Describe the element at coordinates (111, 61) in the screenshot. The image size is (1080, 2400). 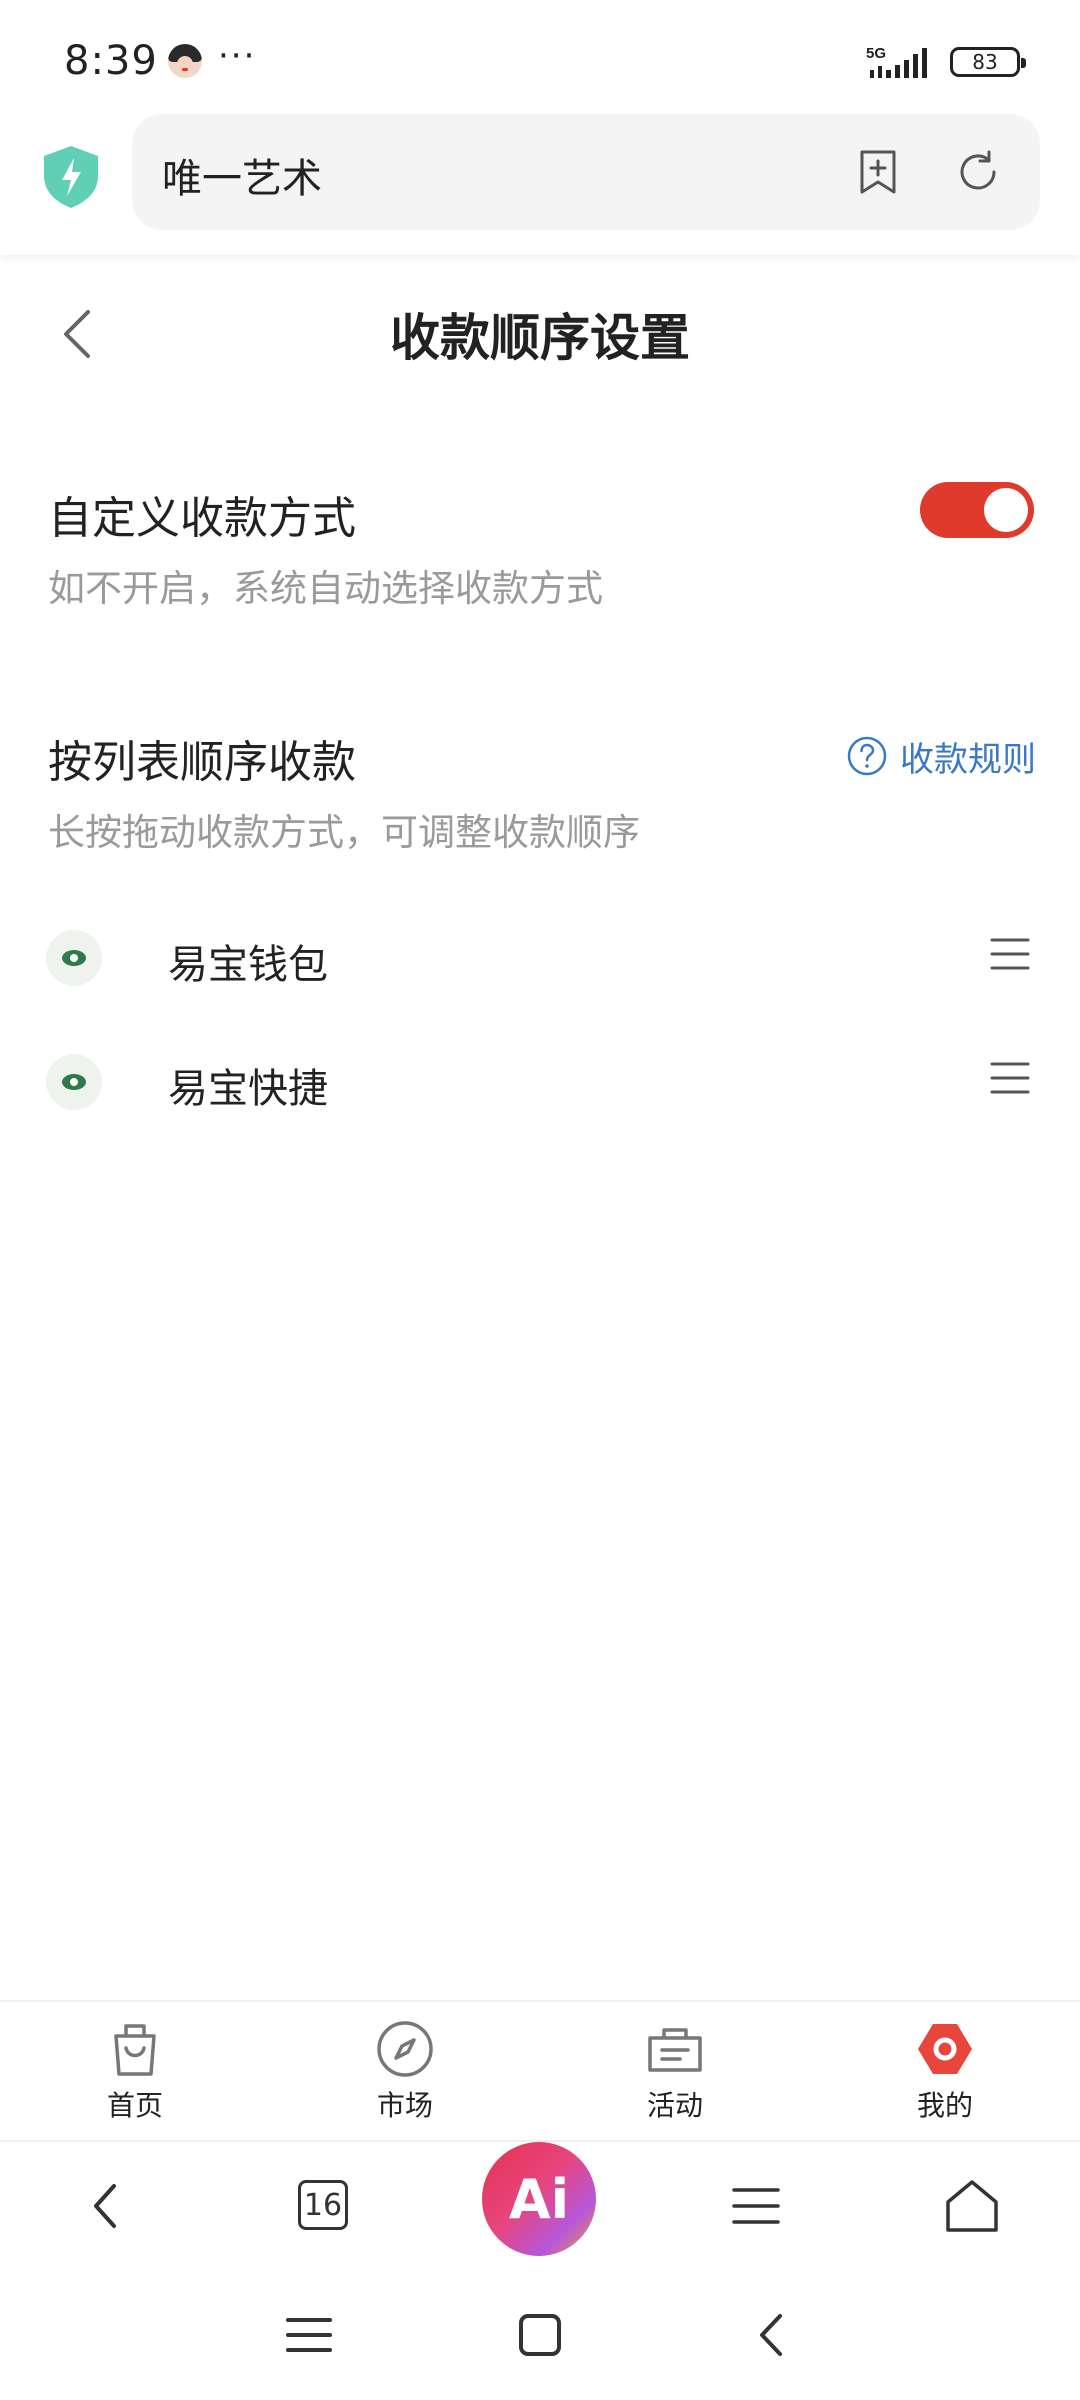
I see `status-time: 8:39` at that location.